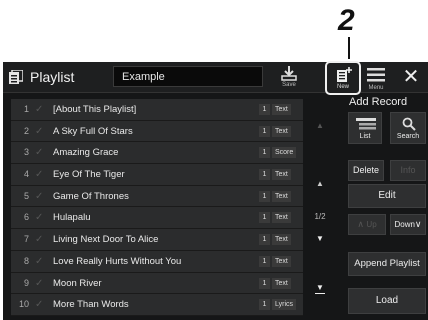 The height and width of the screenshot is (320, 428). What do you see at coordinates (320, 208) in the screenshot?
I see `list-scrollbar: ▲ ▲ 1/2 ▼ ▼` at bounding box center [320, 208].